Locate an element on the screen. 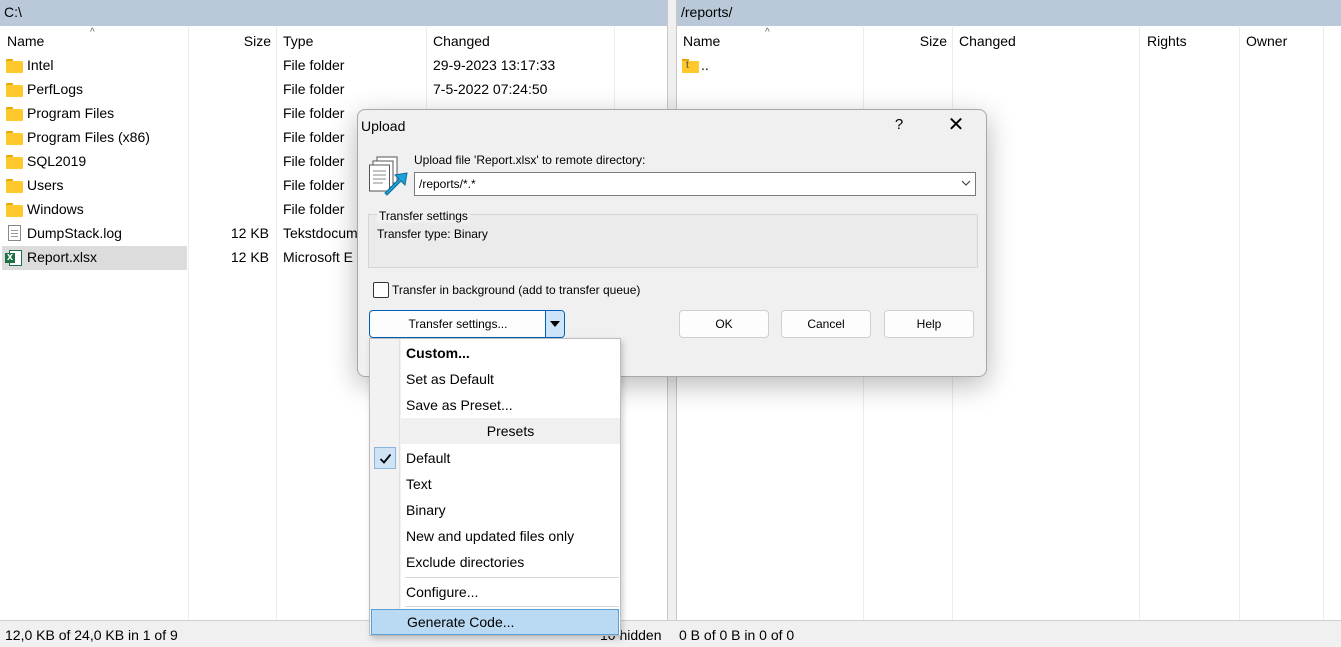 The image size is (1341, 647). menu-item-preset-exclude-directories: Exclude directories is located at coordinates (495, 562).